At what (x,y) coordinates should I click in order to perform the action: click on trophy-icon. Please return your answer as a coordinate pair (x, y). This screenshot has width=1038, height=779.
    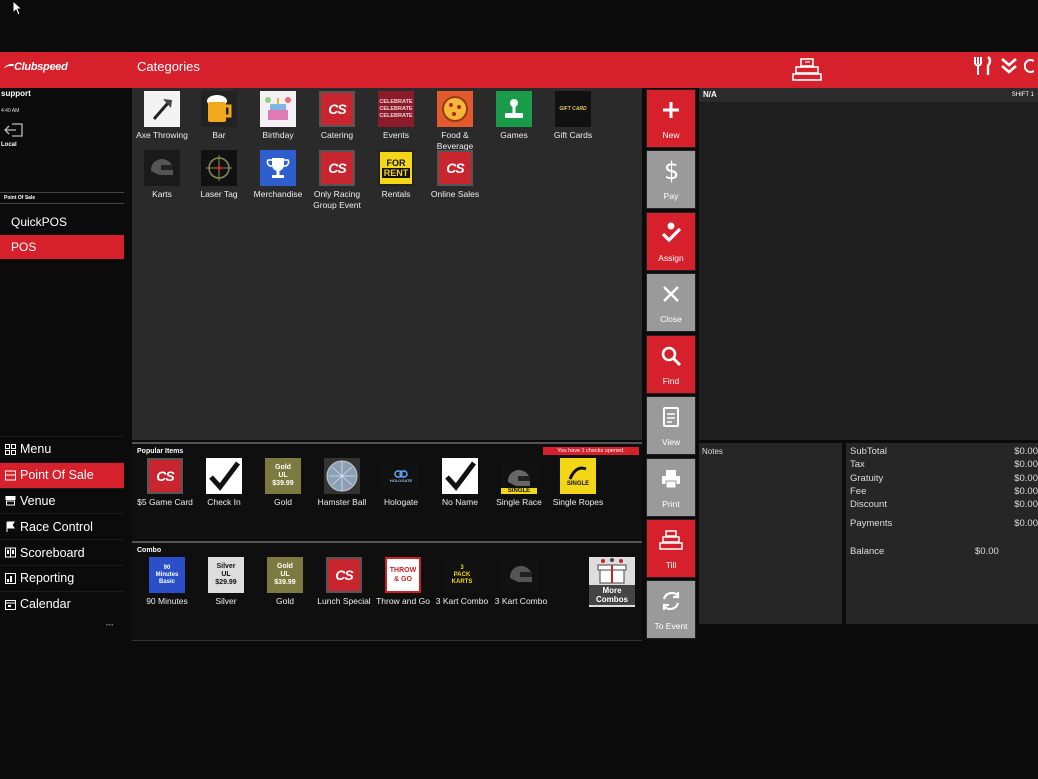
    Looking at the image, I should click on (278, 168).